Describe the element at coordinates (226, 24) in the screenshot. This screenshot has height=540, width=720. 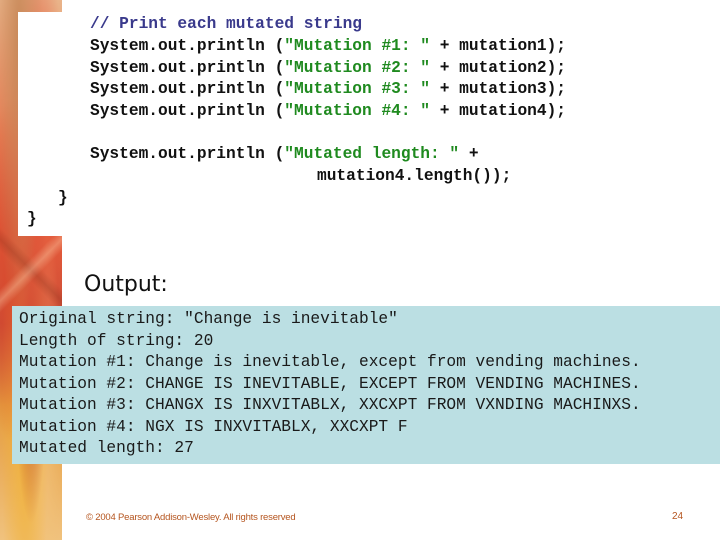
I see `code-comment: // Print each mutated string` at that location.